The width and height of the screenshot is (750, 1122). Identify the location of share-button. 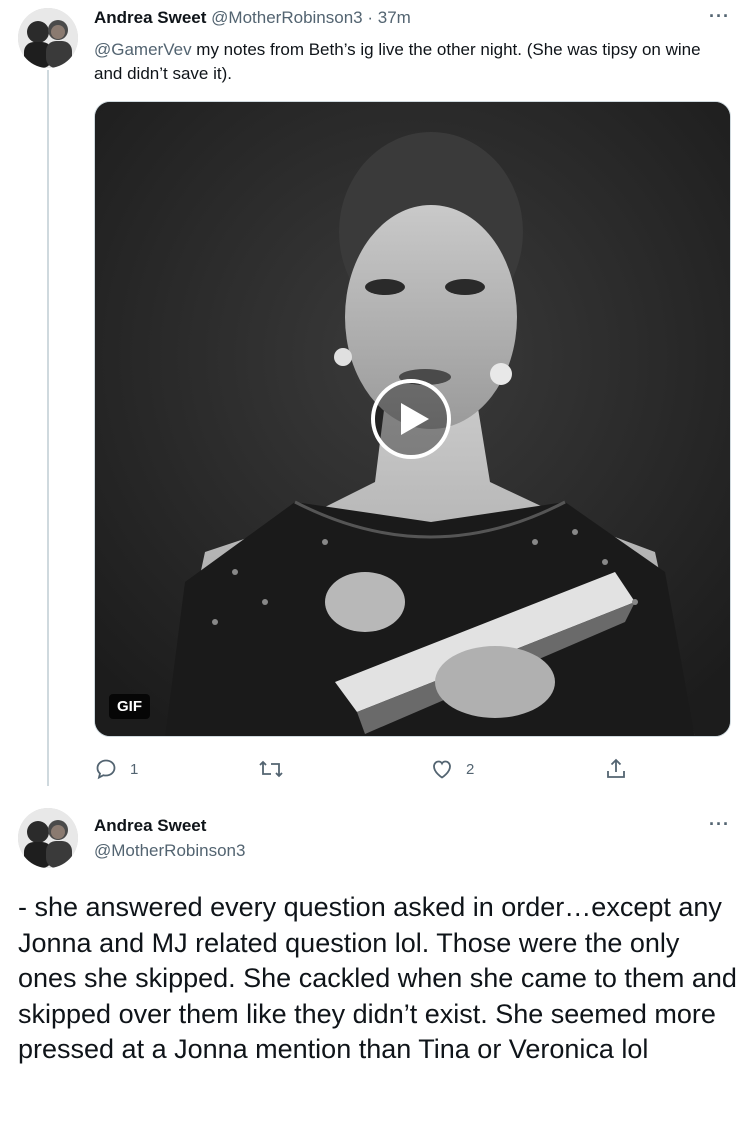
(622, 769).